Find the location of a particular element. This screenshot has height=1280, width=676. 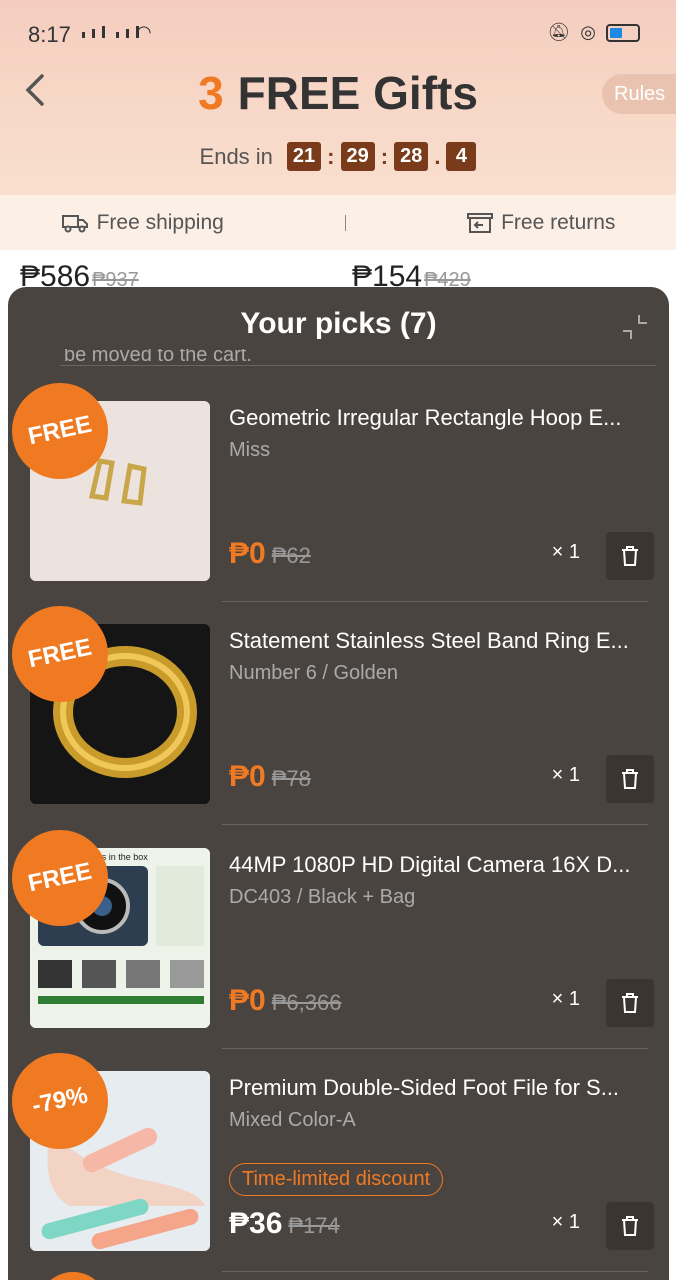

benefit-divider is located at coordinates (345, 222).